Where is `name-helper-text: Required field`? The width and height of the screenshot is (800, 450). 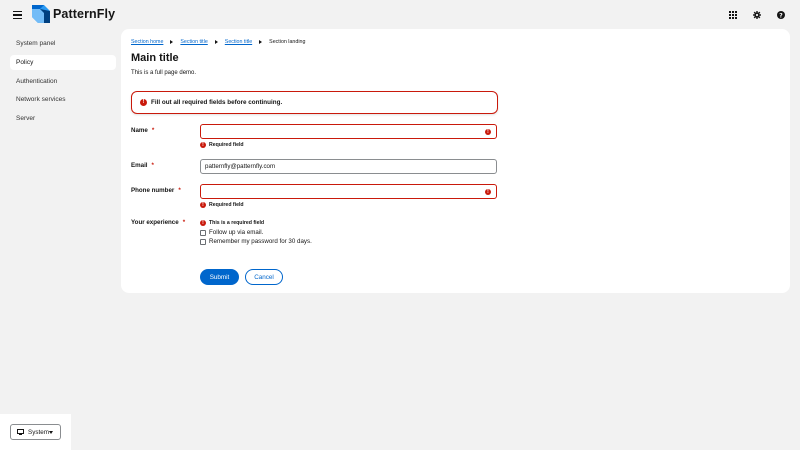 name-helper-text: Required field is located at coordinates (226, 145).